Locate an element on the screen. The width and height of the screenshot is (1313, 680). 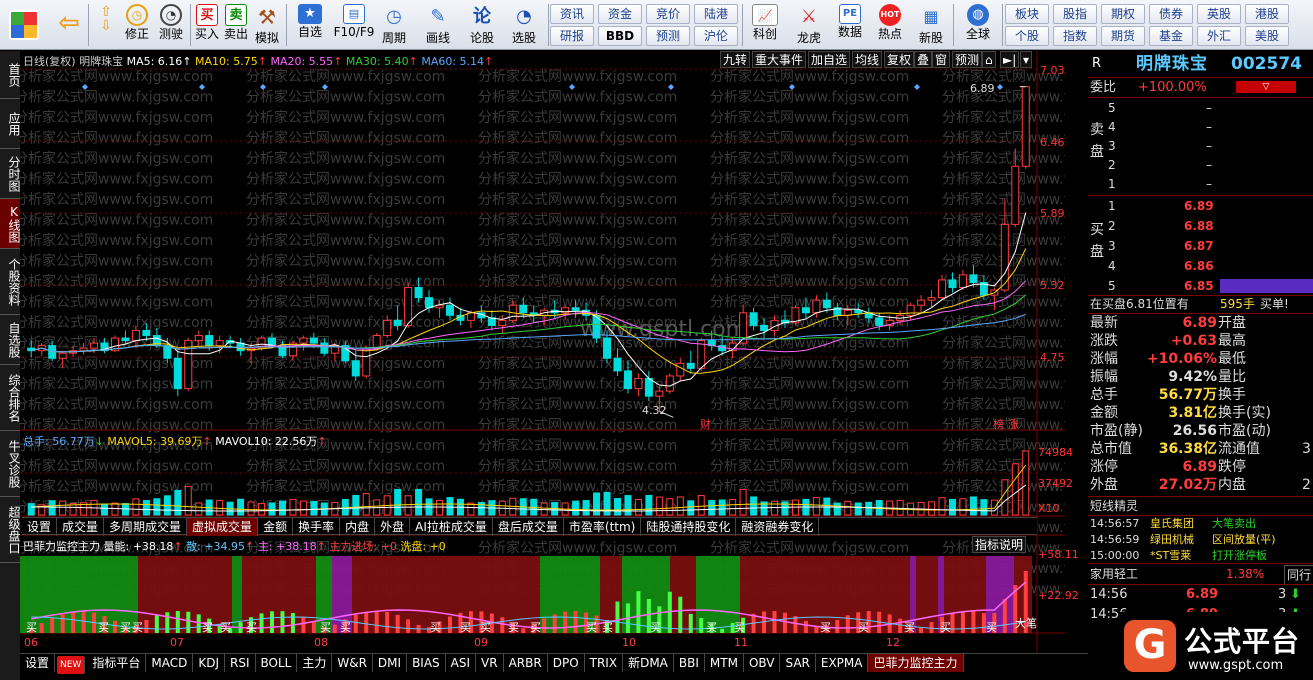
bottom-tab-asi: ASI is located at coordinates (461, 663).